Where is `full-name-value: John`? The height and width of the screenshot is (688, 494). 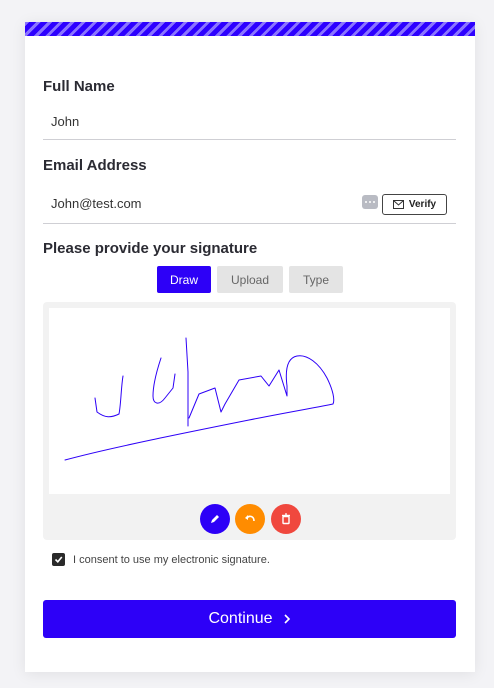
full-name-value: John is located at coordinates (65, 121).